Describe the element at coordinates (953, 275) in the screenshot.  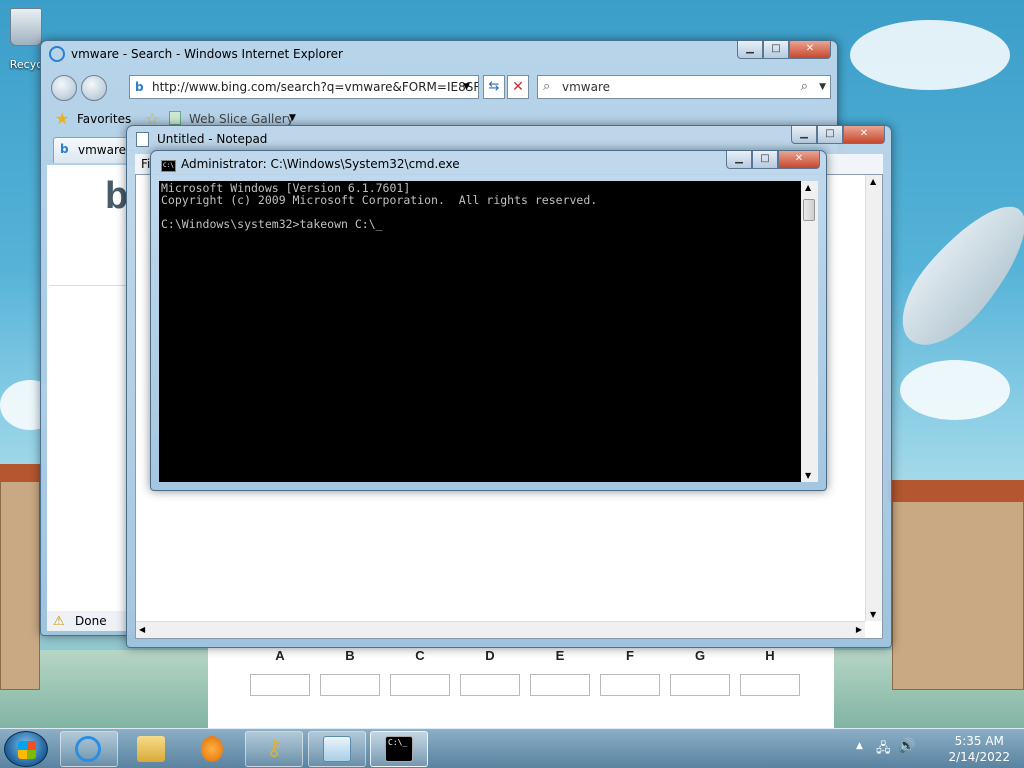
I see `wallpaper-feather` at that location.